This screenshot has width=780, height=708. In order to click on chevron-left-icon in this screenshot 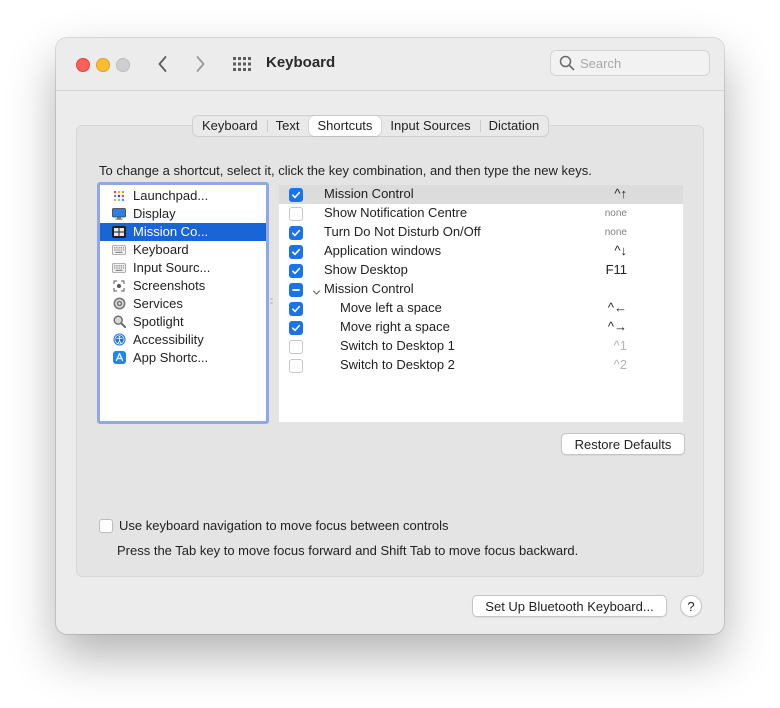, I will do `click(162, 64)`.